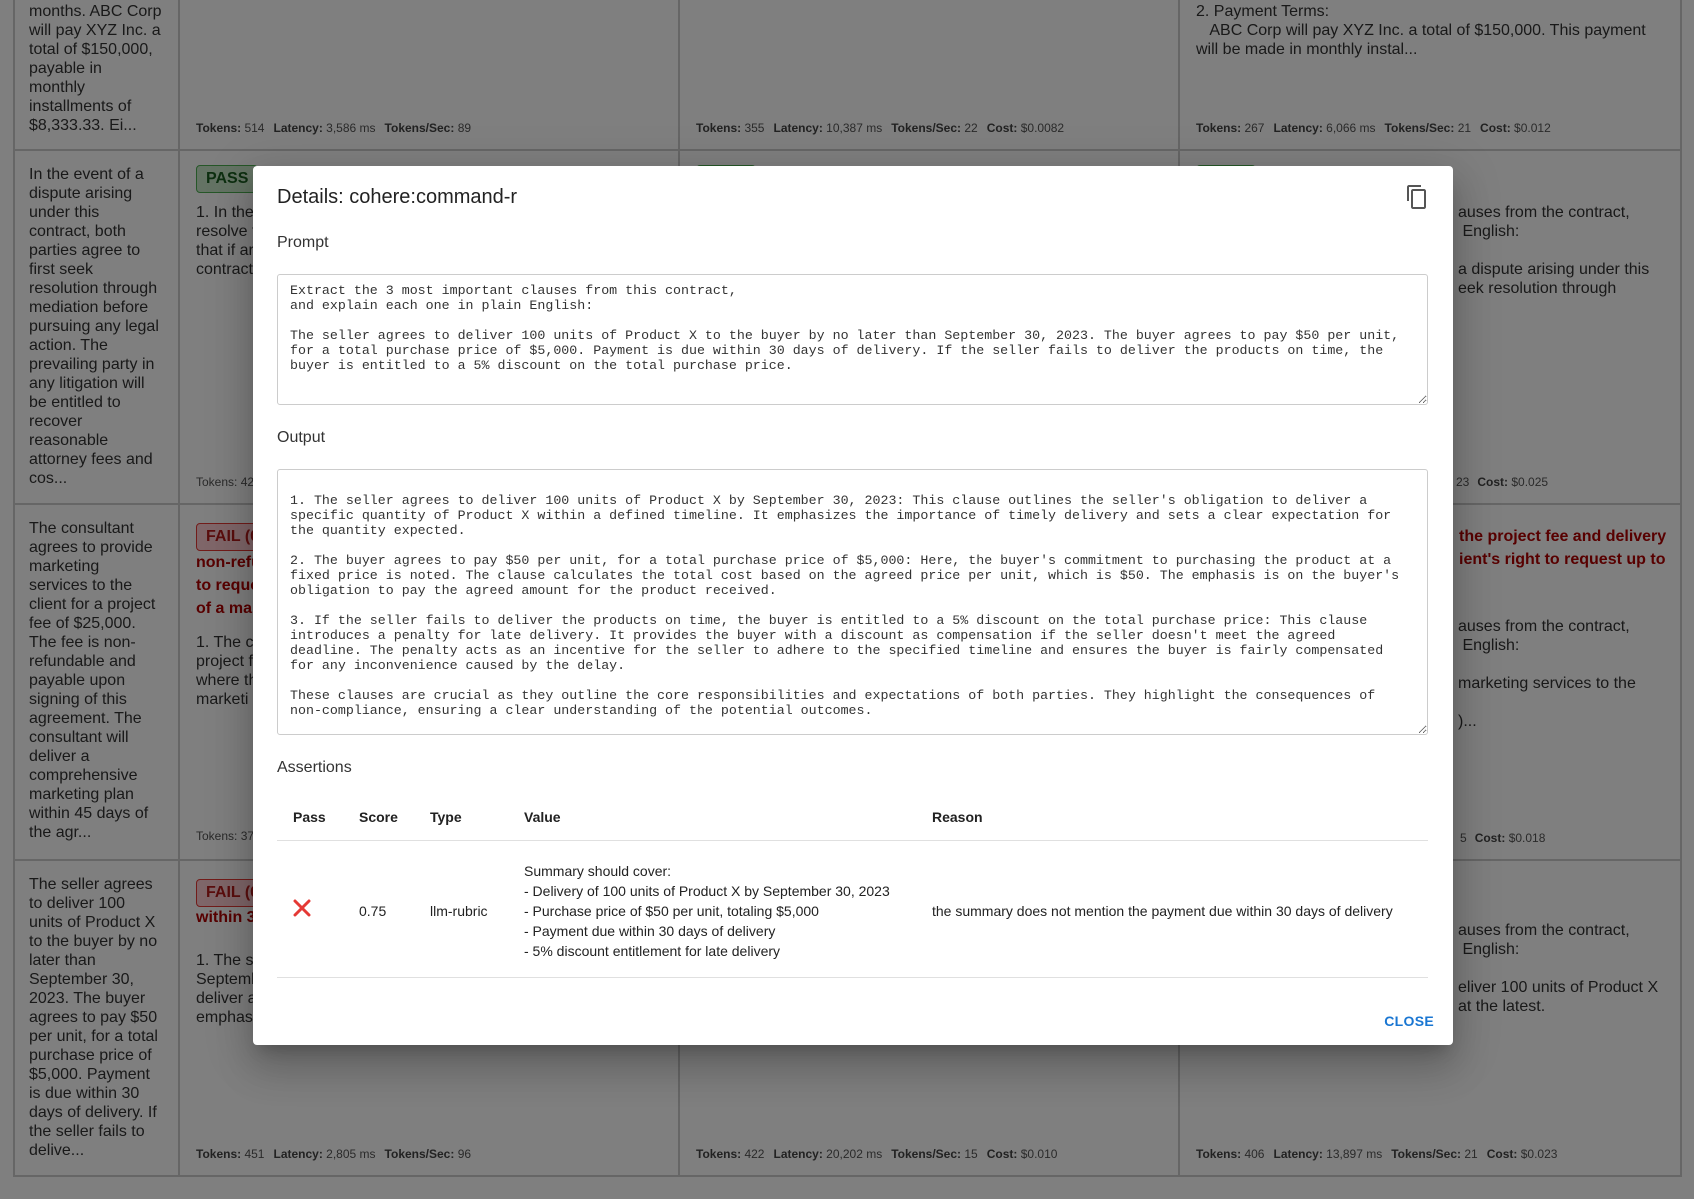 The image size is (1694, 1199). What do you see at coordinates (310, 817) in the screenshot?
I see `col-pass: Pass` at bounding box center [310, 817].